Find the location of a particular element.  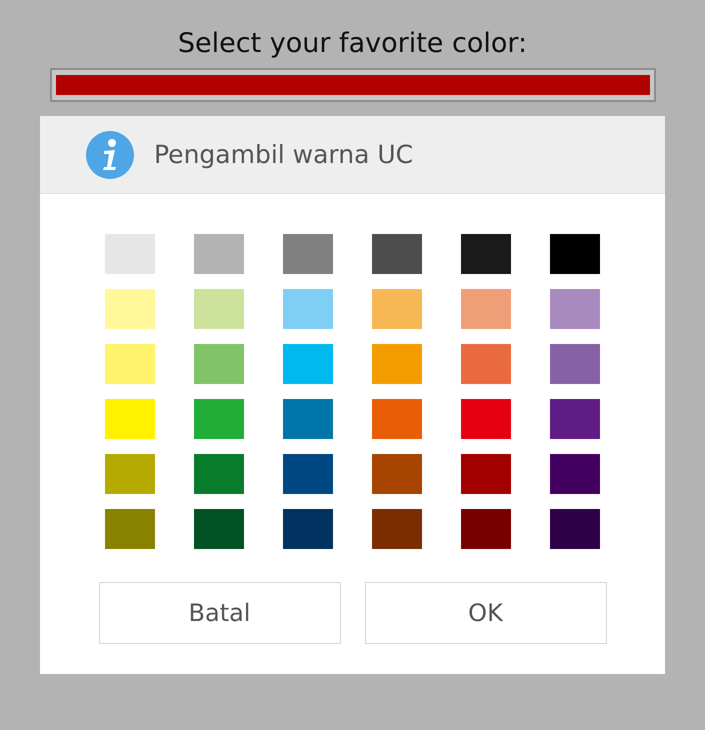

cancel-button: Batal is located at coordinates (219, 613).